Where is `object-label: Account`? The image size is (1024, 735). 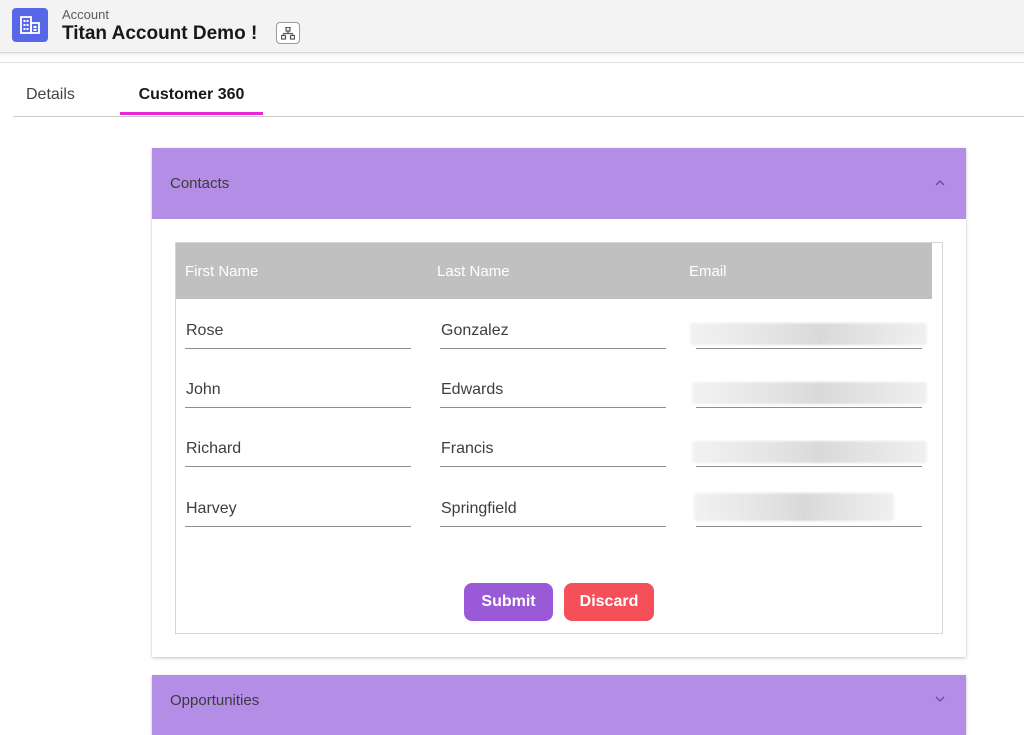 object-label: Account is located at coordinates (85, 14).